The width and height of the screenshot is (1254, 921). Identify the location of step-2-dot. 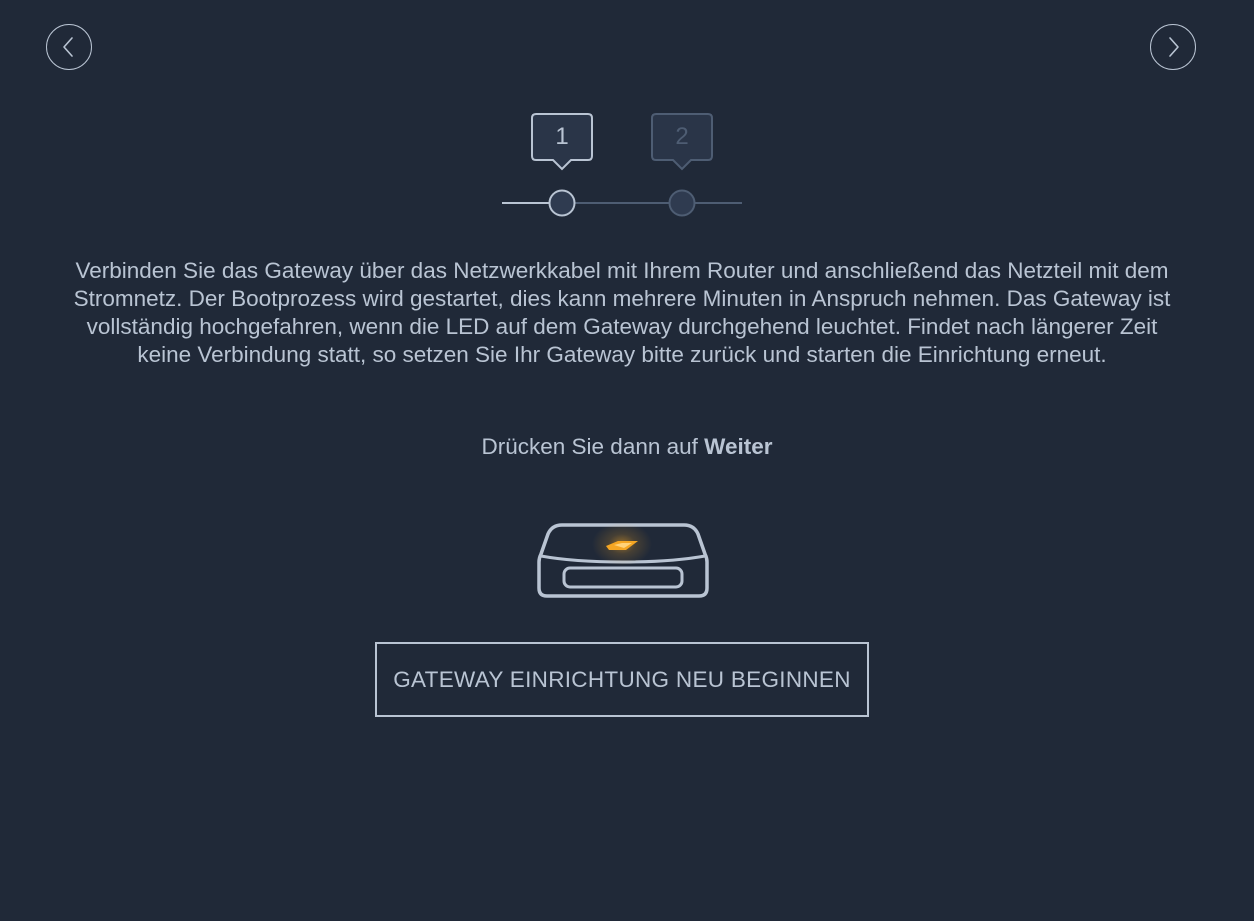
(682, 203).